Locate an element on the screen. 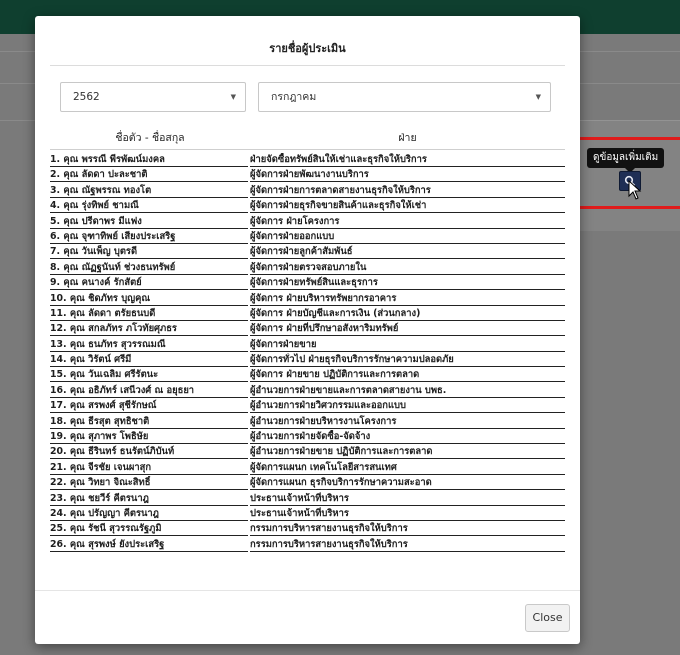 This screenshot has height=655, width=680. tooltip: ดูข้อมูลเพิ่มเติม is located at coordinates (626, 160).